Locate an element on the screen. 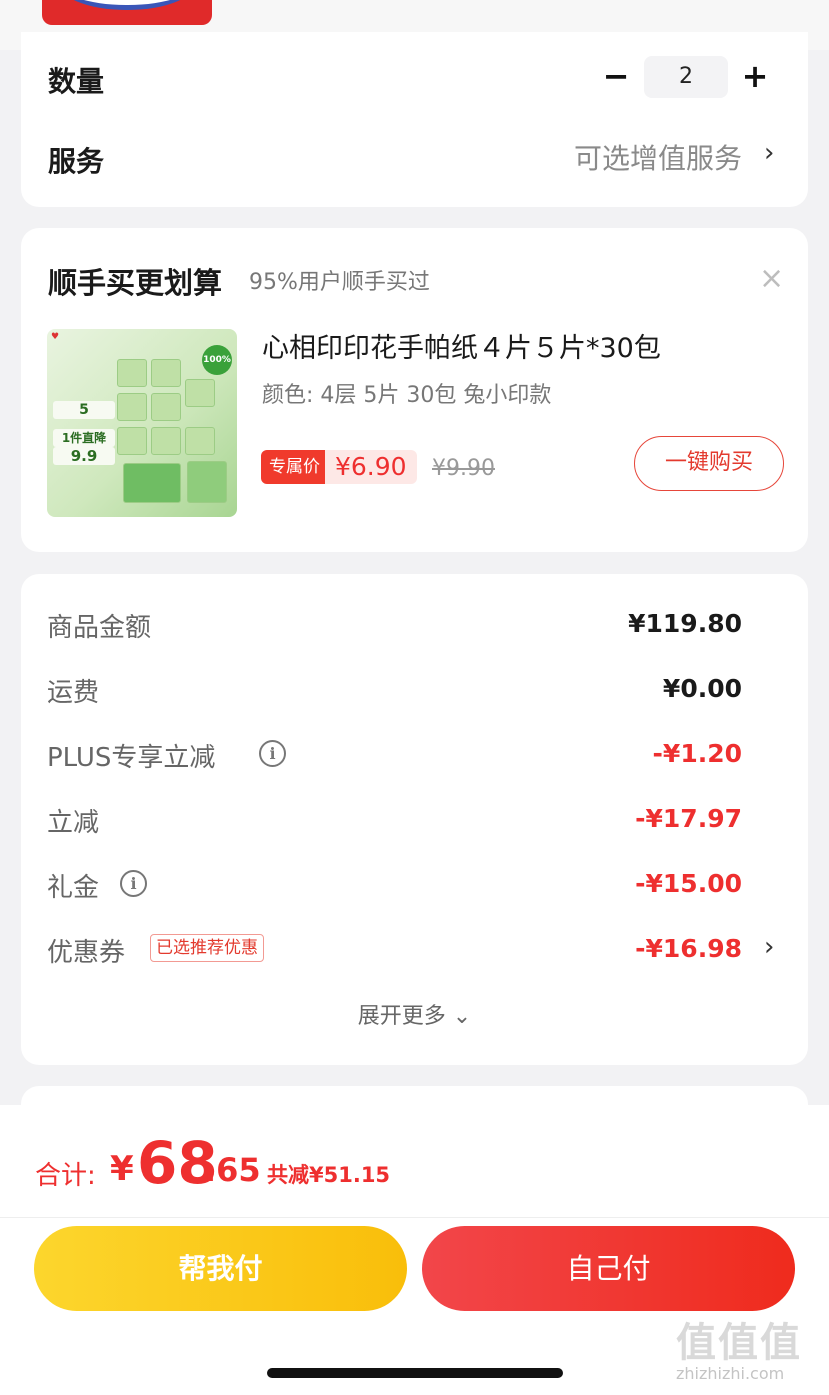 The image size is (829, 1395). quantity-decrease-button: − is located at coordinates (616, 76).